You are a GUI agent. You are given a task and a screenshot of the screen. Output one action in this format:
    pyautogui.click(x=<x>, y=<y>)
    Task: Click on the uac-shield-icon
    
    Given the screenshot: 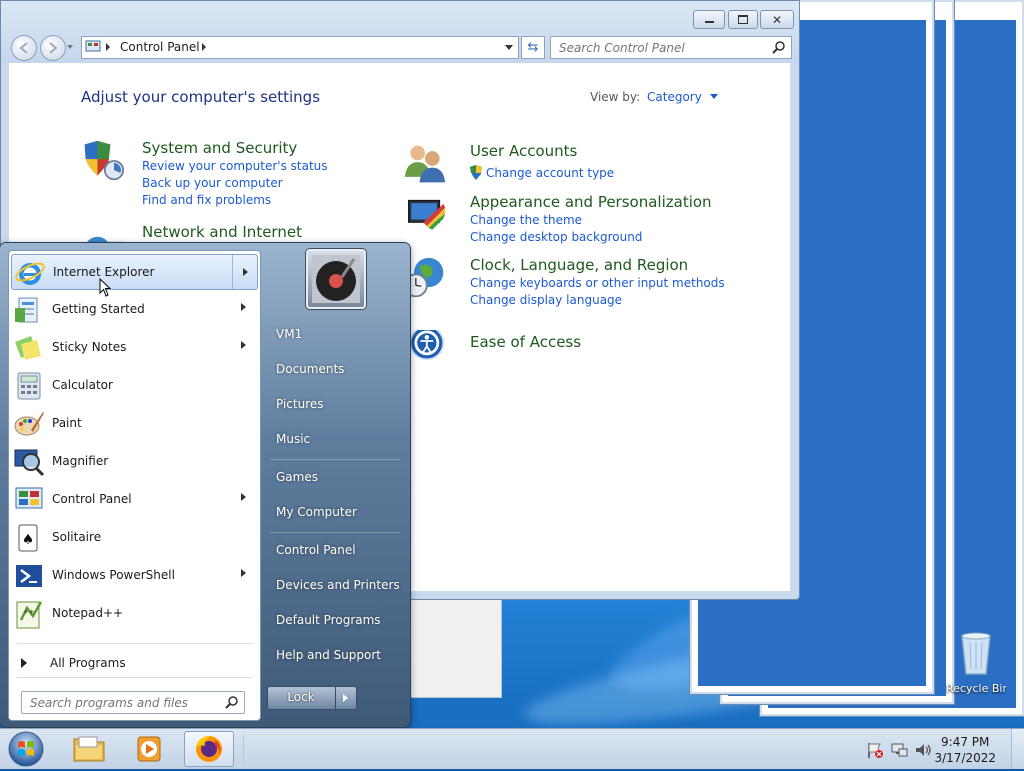 What is the action you would take?
    pyautogui.click(x=476, y=172)
    